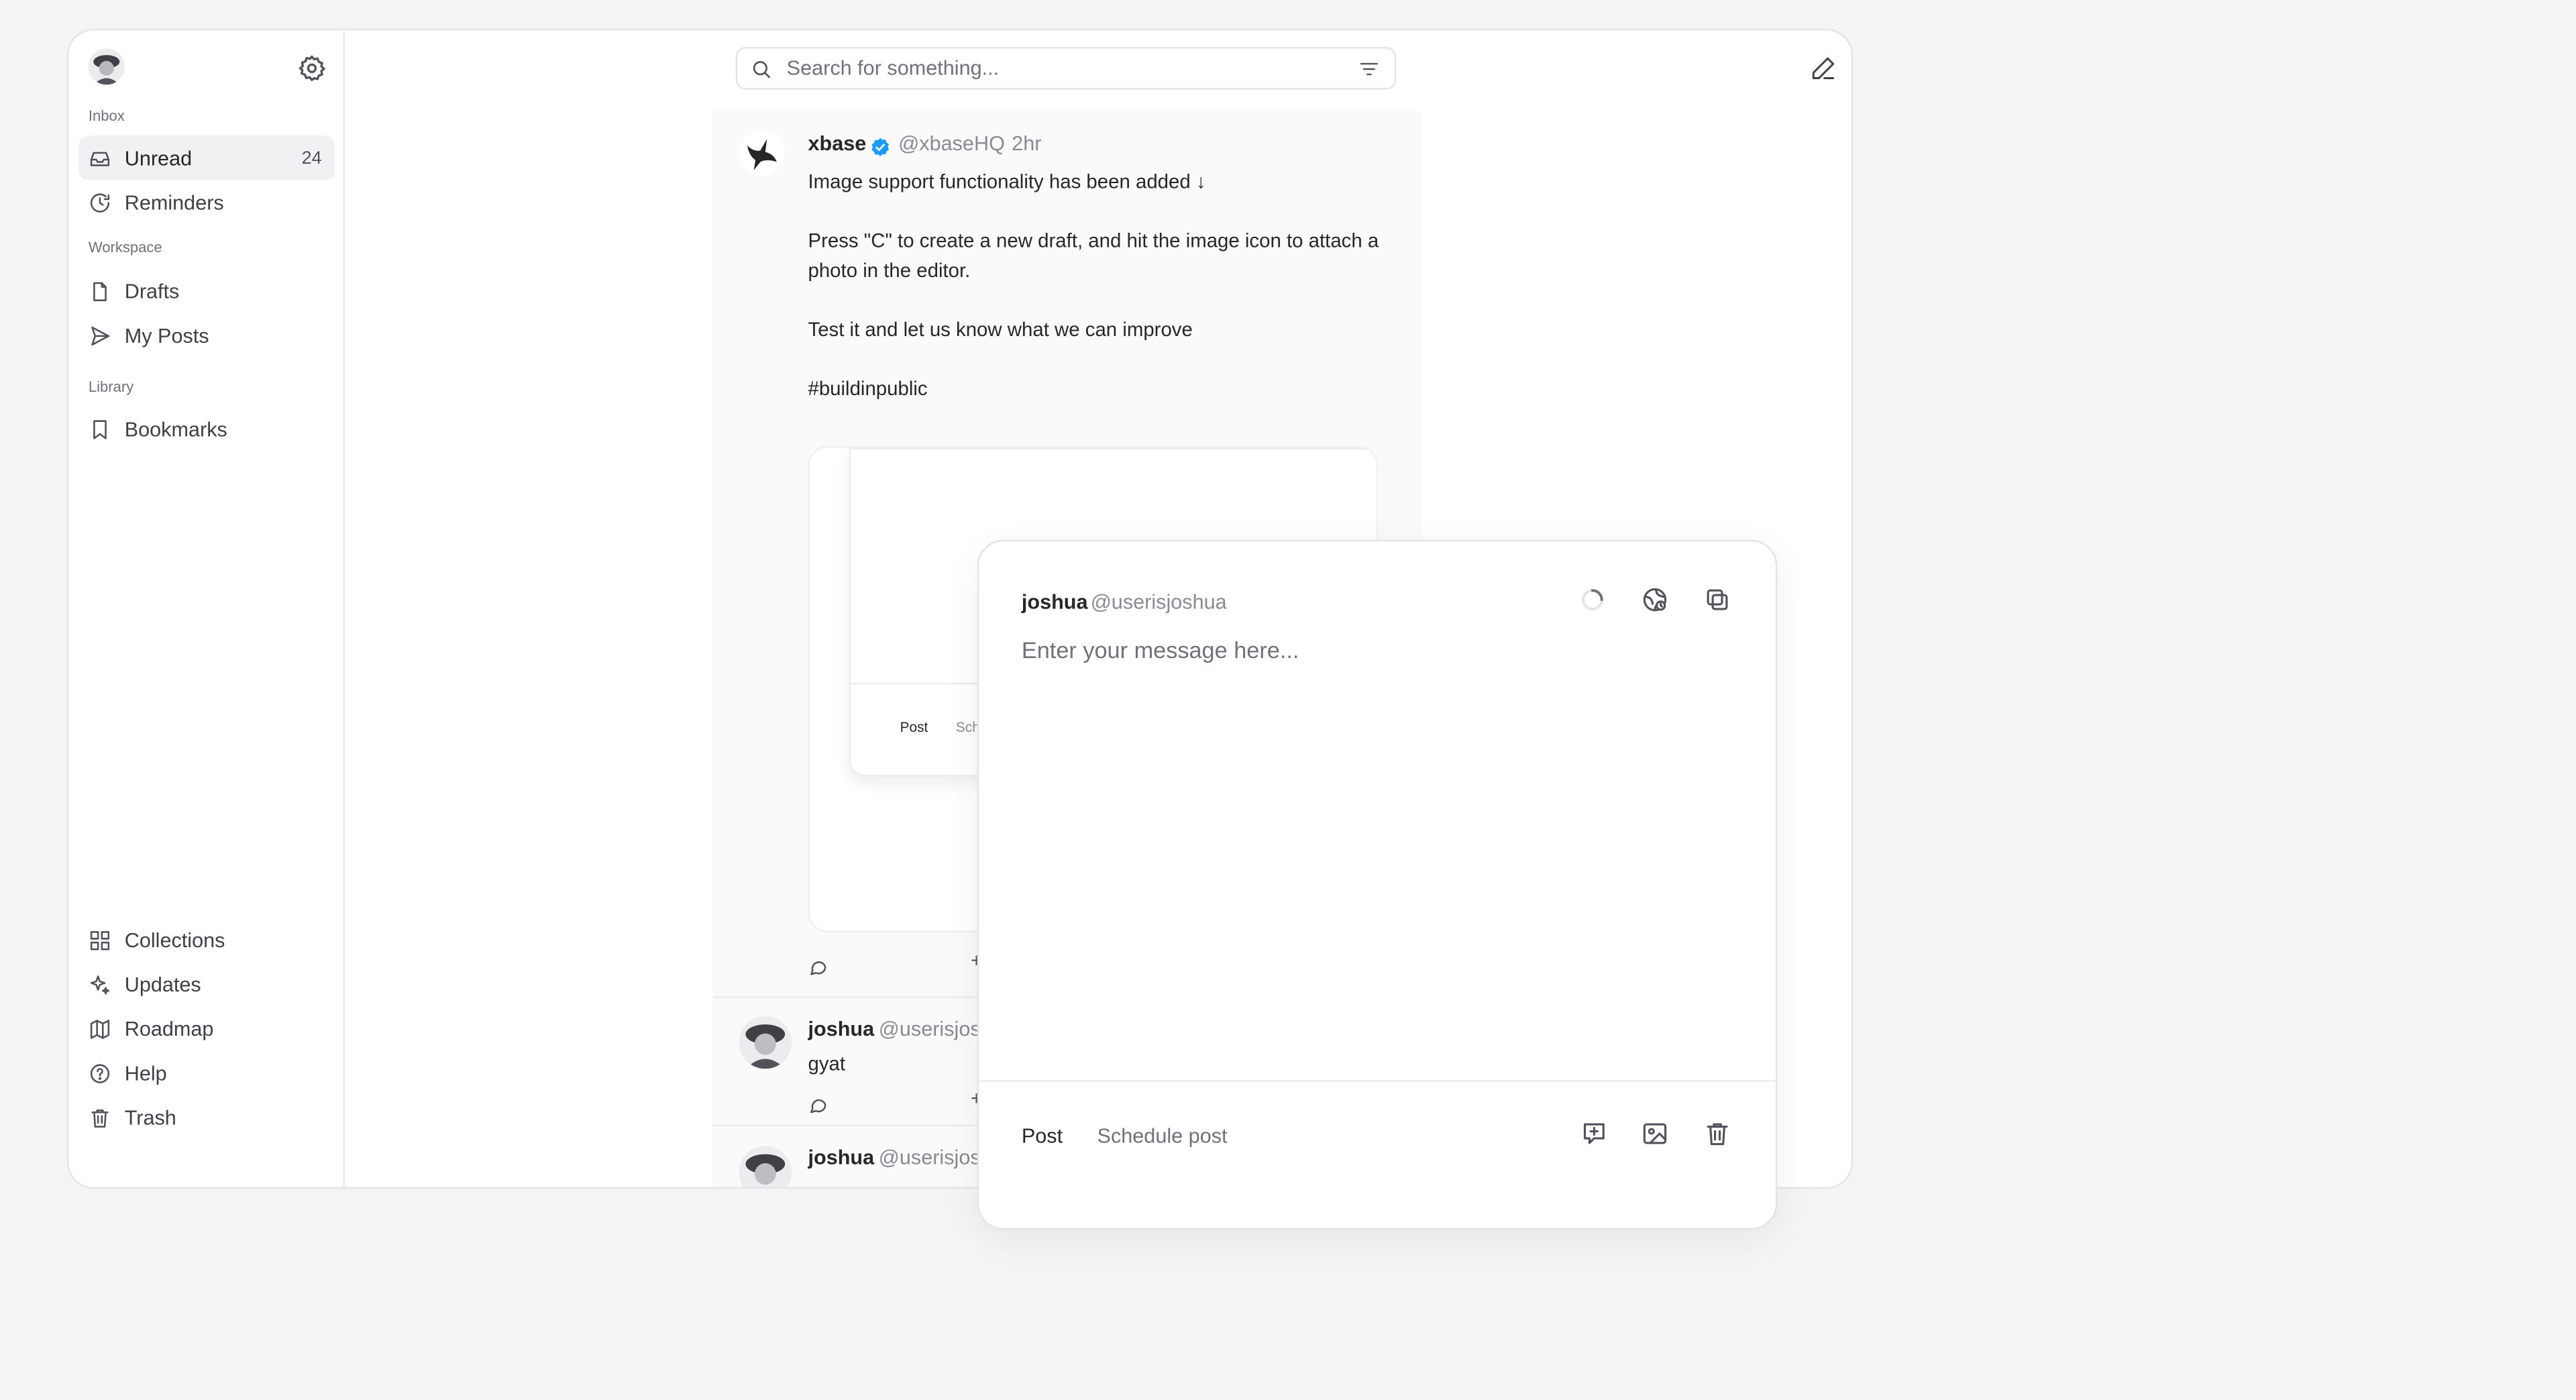 This screenshot has width=2576, height=1400. I want to click on search-bar, so click(1066, 68).